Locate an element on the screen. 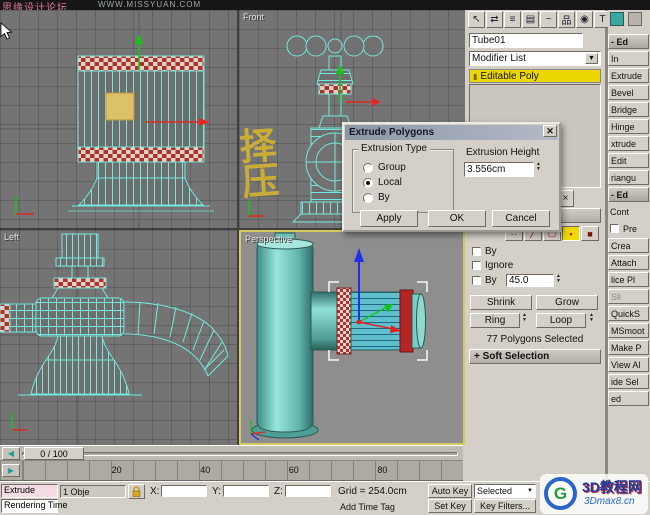 The height and width of the screenshot is (515, 650). y-coord-field is located at coordinates (246, 491).